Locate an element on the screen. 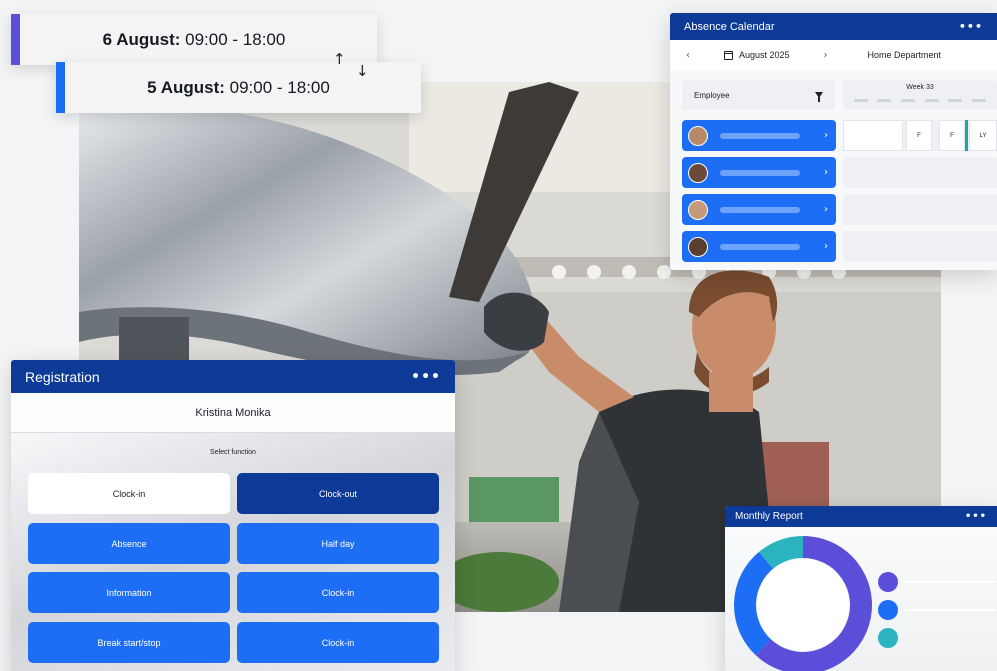 The image size is (997, 671). half-day-button: Half day is located at coordinates (338, 543).